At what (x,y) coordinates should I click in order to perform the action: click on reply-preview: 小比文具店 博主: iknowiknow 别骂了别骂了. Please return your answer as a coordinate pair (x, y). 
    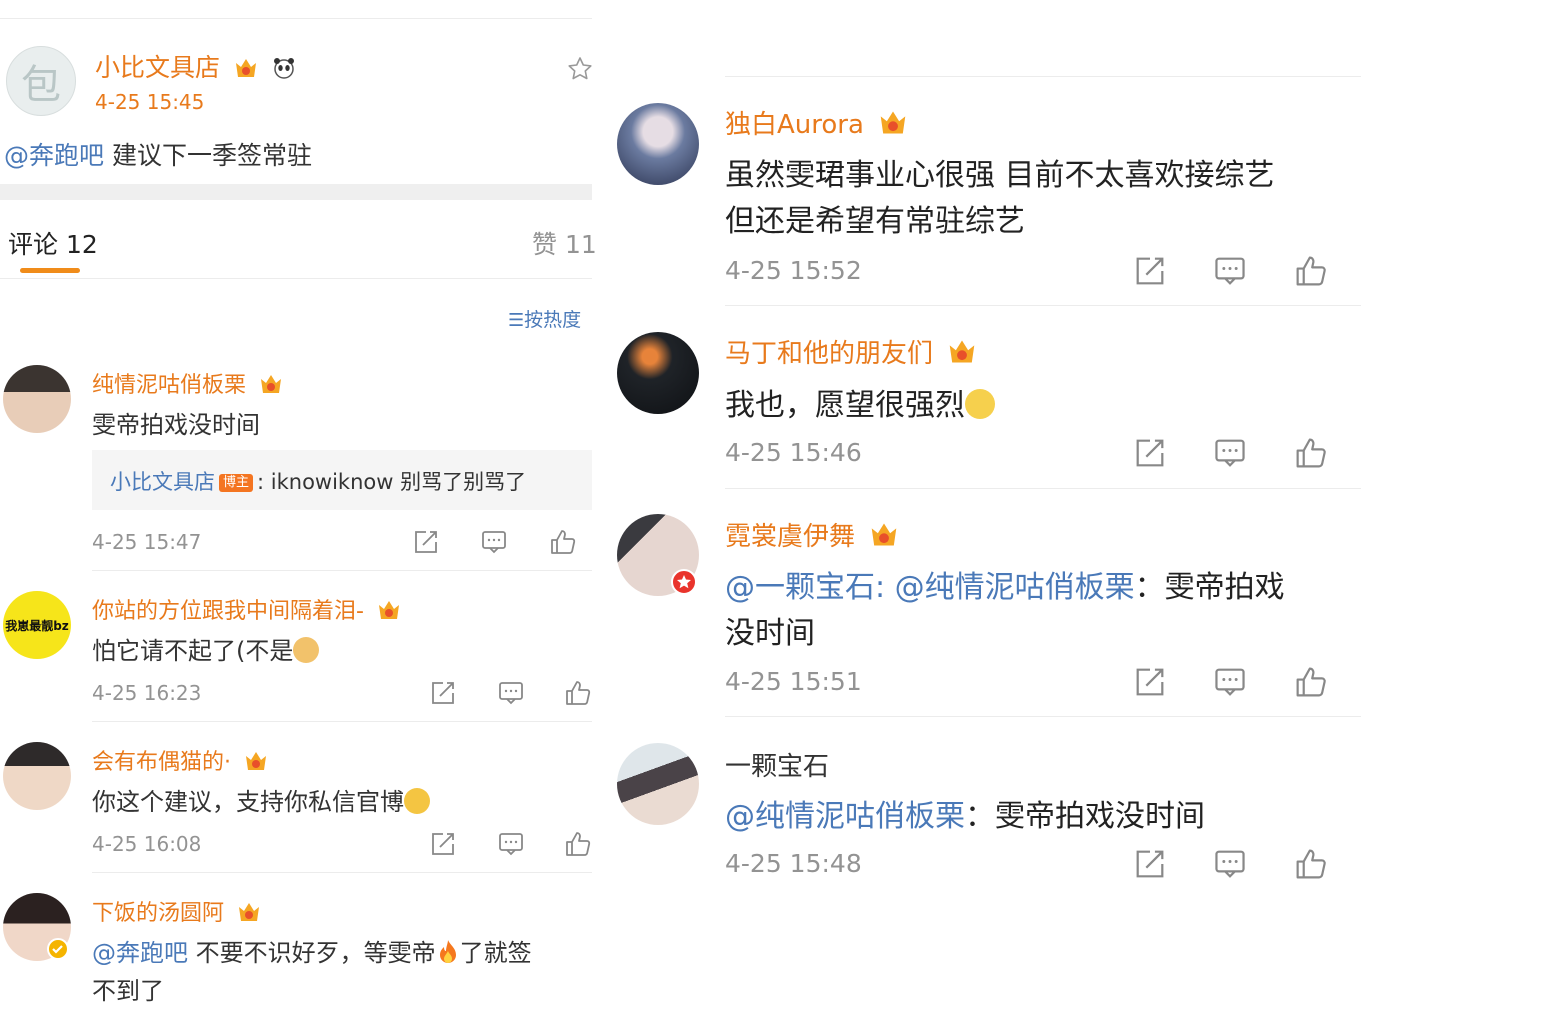
    Looking at the image, I should click on (342, 480).